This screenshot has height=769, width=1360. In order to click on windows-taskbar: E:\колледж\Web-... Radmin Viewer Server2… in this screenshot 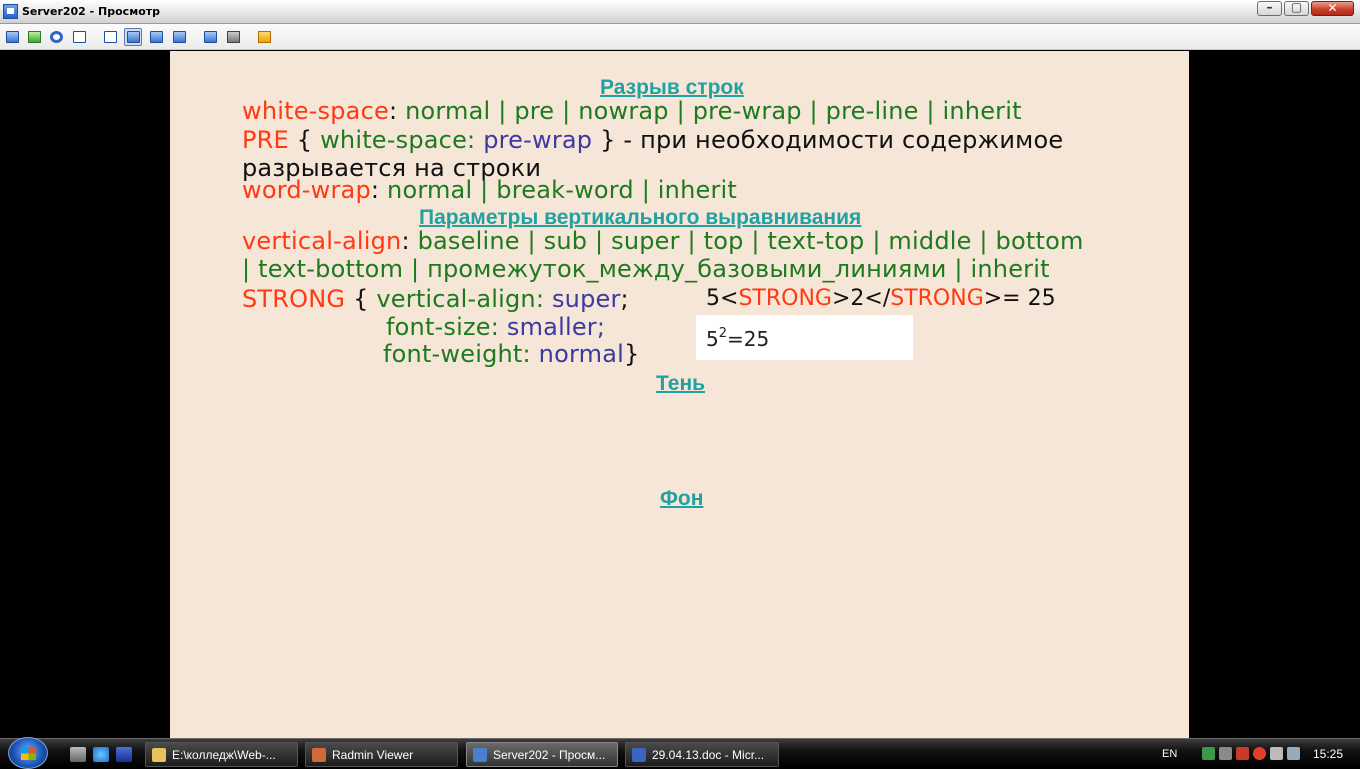, I will do `click(680, 753)`.